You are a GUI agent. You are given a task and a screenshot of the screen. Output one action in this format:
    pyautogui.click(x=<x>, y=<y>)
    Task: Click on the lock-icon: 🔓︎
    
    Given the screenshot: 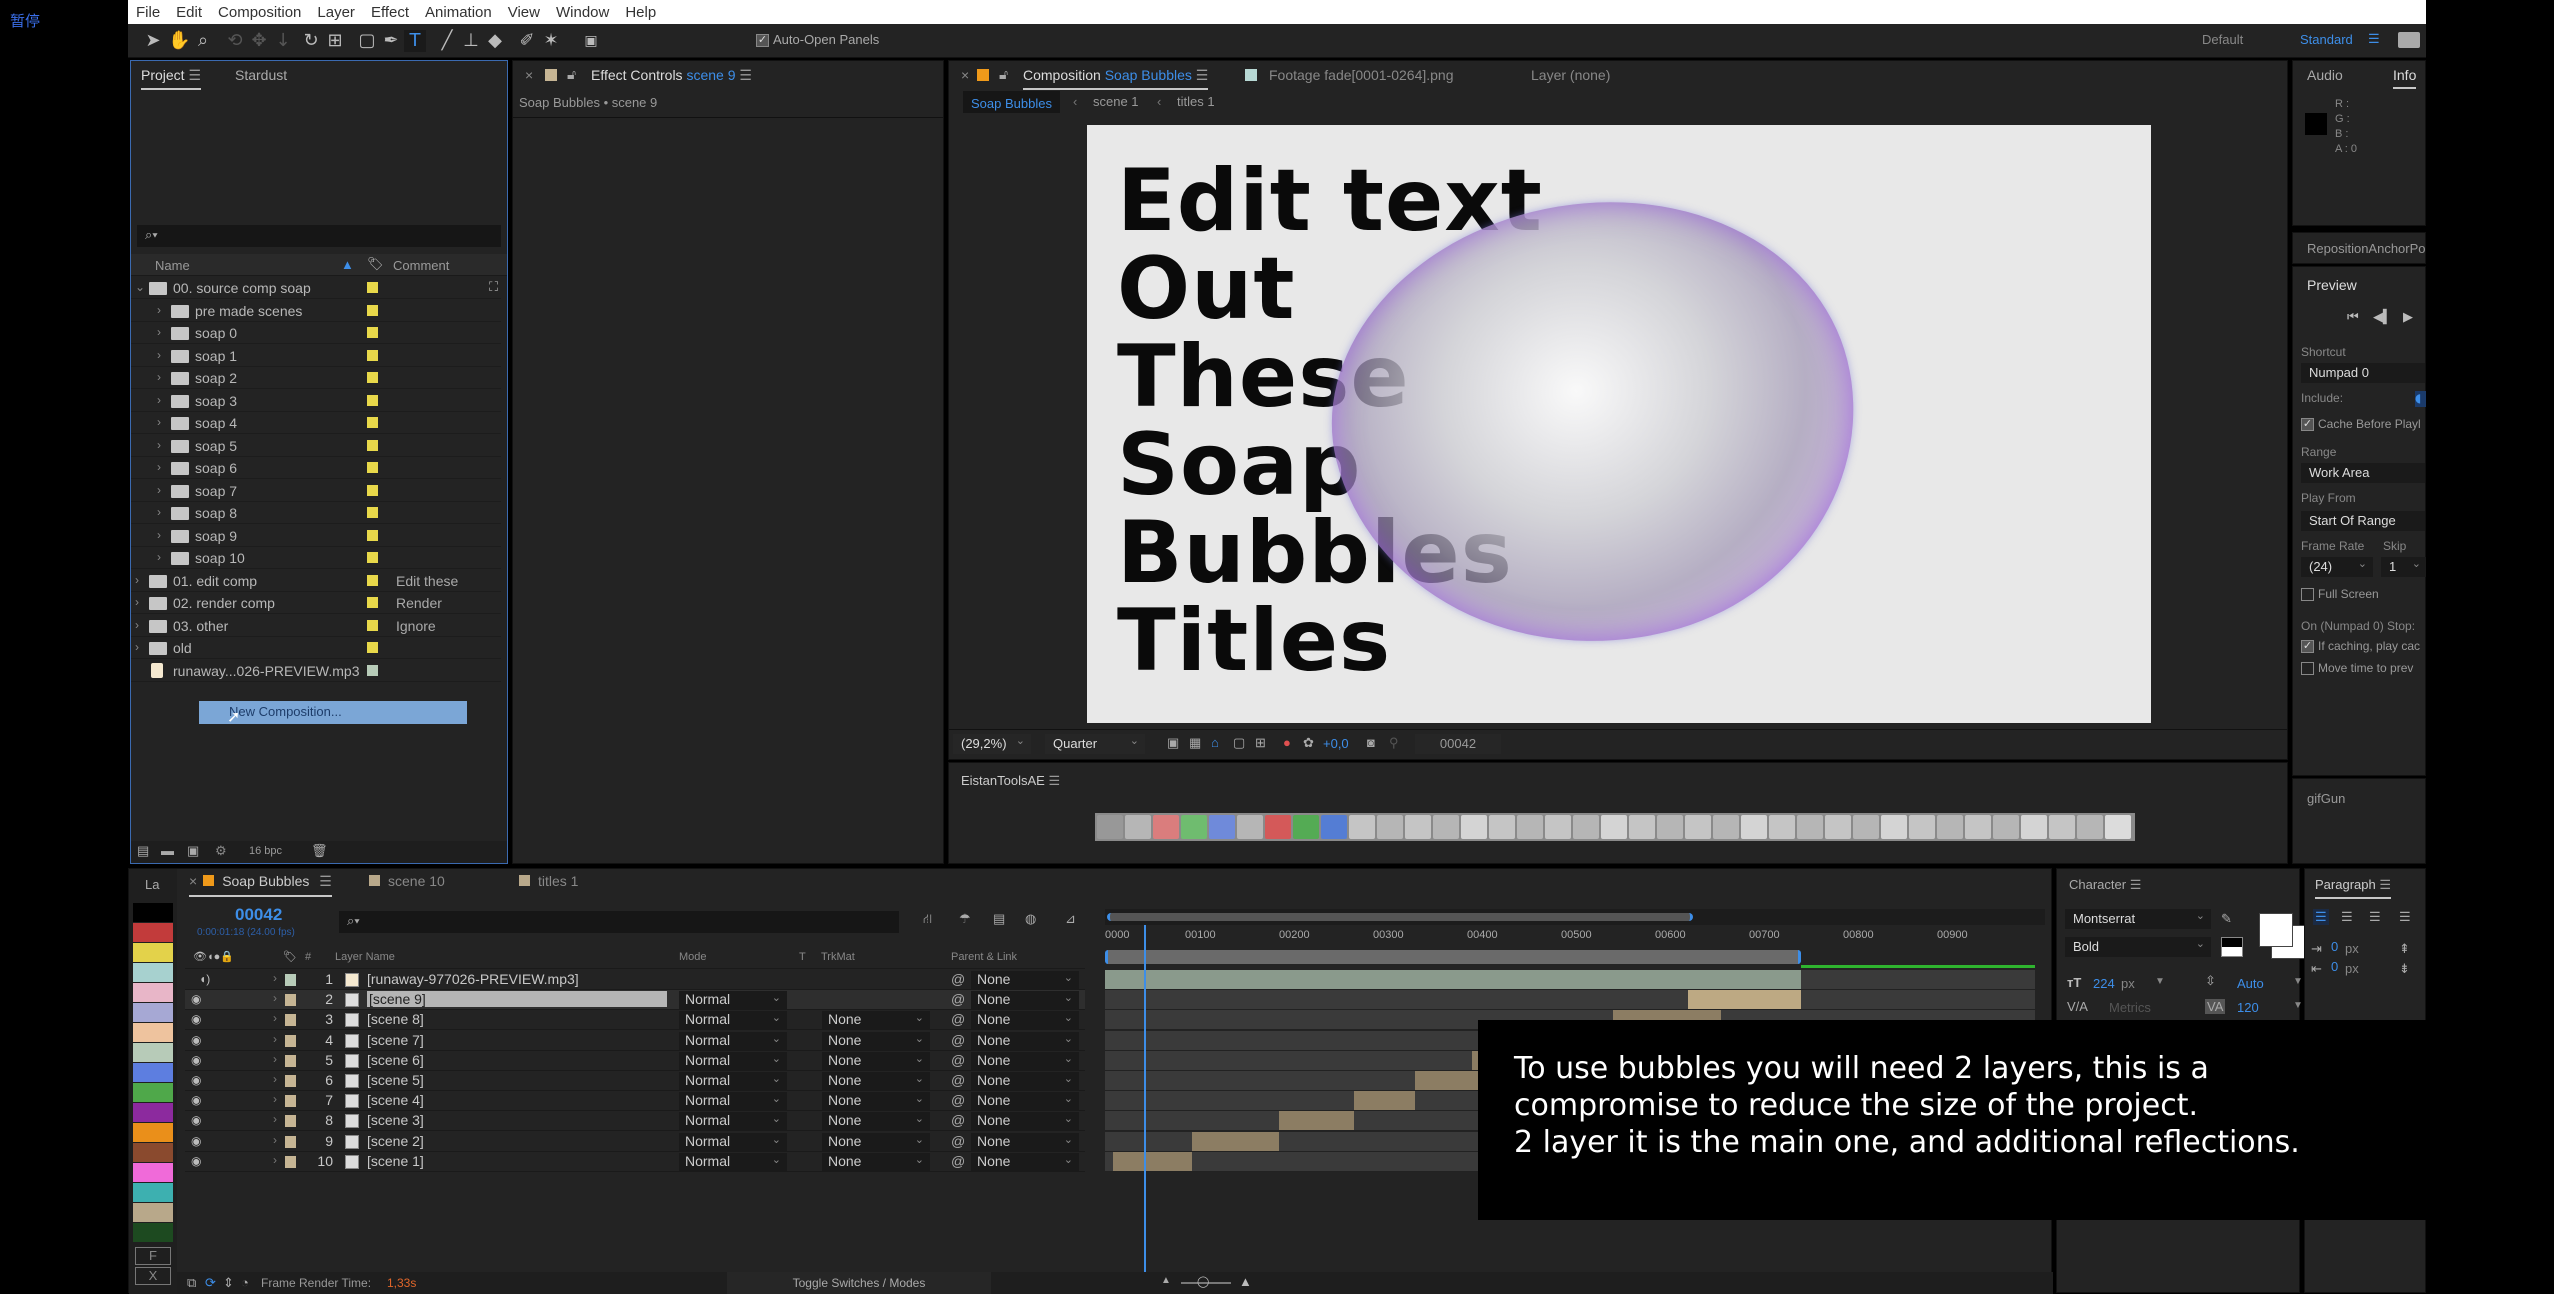 What is the action you would take?
    pyautogui.click(x=1003, y=74)
    